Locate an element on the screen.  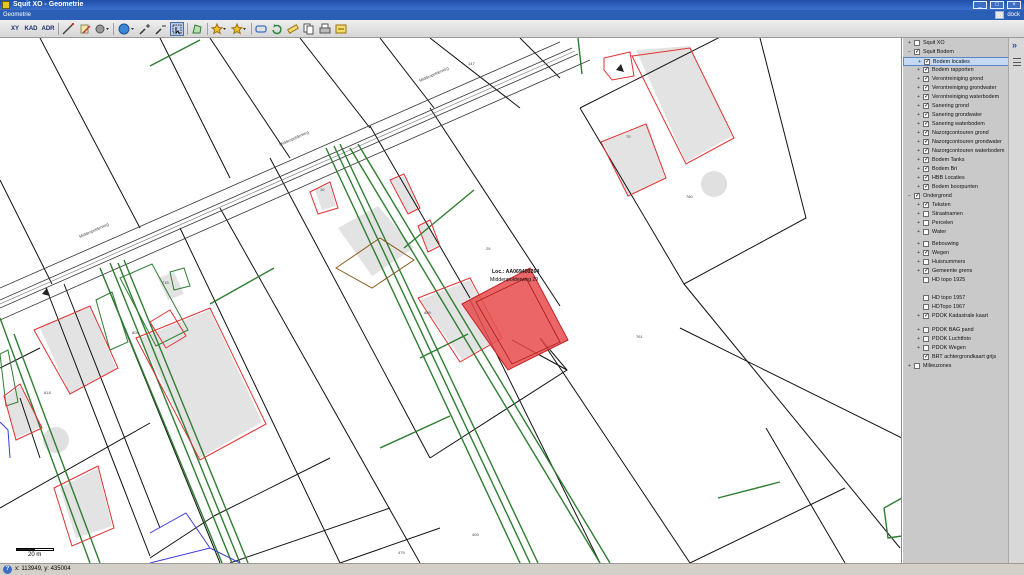
layer-row: + ✓ Verontreiniging grond is located at coordinates (956, 79).